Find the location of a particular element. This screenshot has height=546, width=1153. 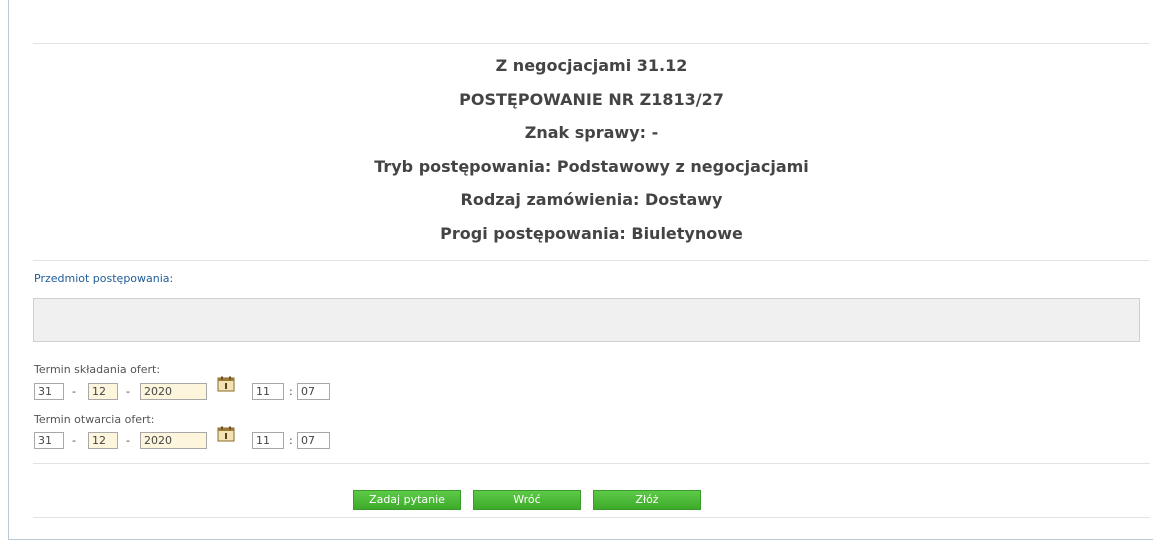

opening-hour-input: 11 is located at coordinates (268, 440).